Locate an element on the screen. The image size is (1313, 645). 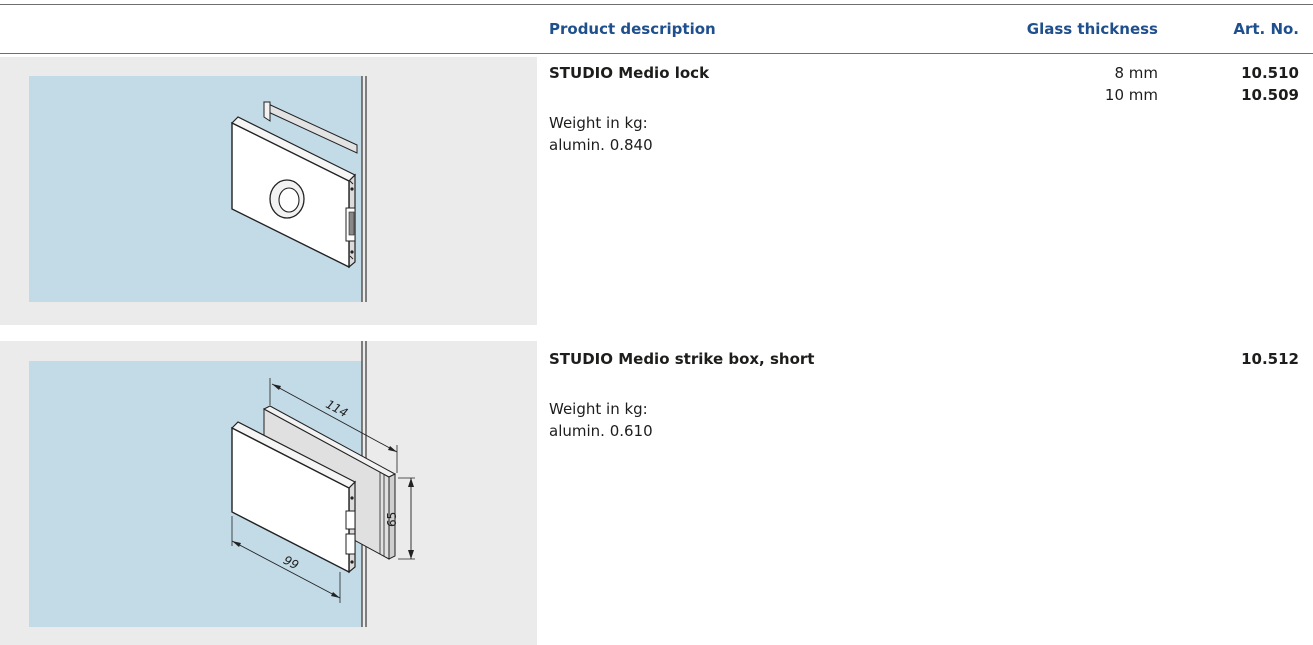
weight-value: alumin. 0.840 is located at coordinates (601, 145).